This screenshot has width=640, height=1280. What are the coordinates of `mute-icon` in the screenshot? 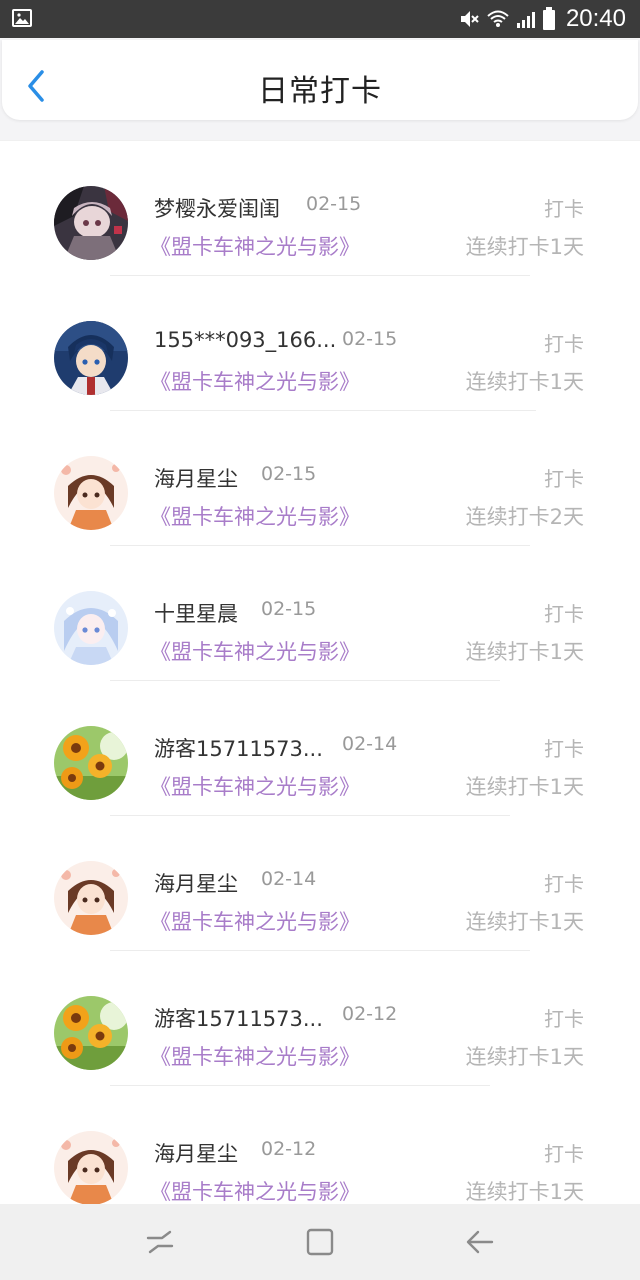 It's located at (469, 19).